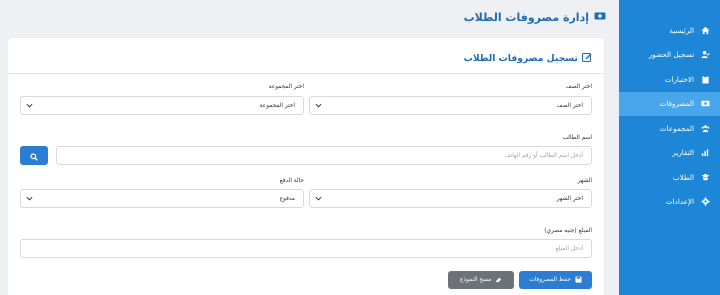 Image resolution: width=720 pixels, height=295 pixels. What do you see at coordinates (306, 248) in the screenshot?
I see `amount-input: أدخل المبلغ` at bounding box center [306, 248].